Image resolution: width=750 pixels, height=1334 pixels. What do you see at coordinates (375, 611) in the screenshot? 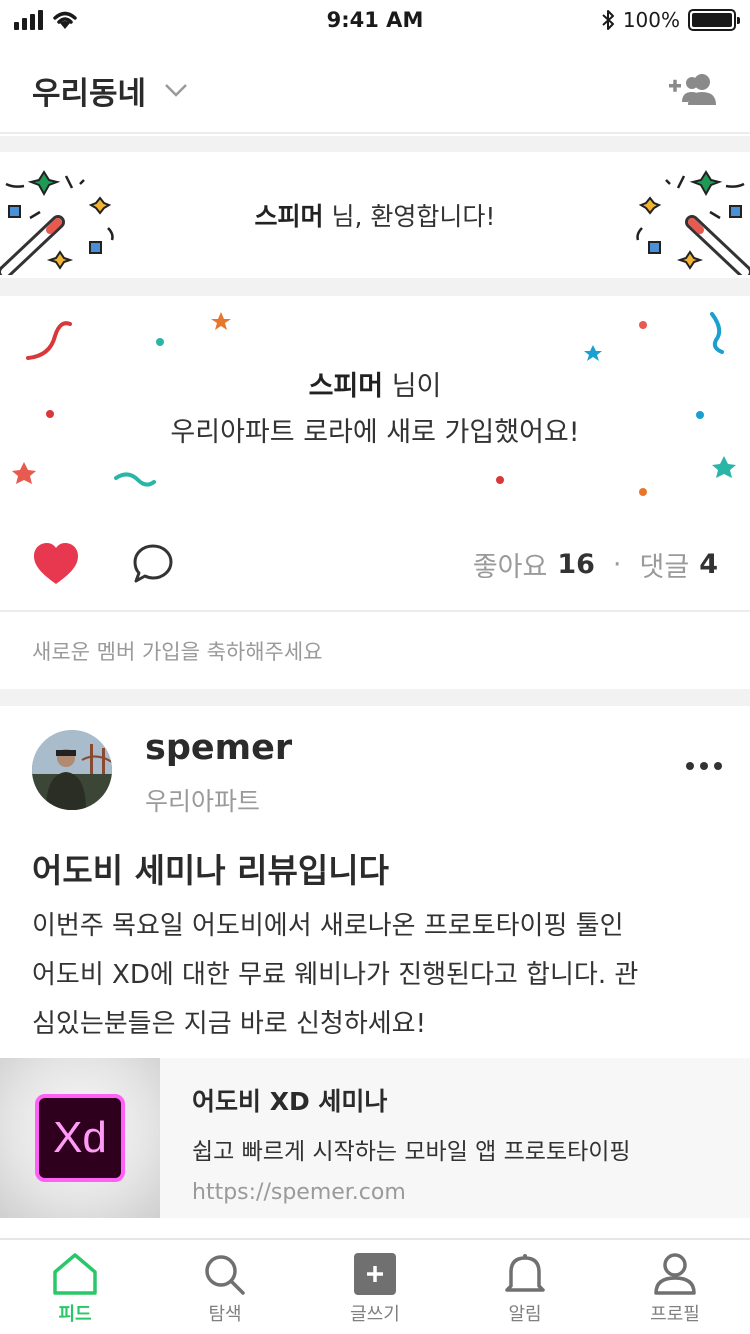
I see `divider` at bounding box center [375, 611].